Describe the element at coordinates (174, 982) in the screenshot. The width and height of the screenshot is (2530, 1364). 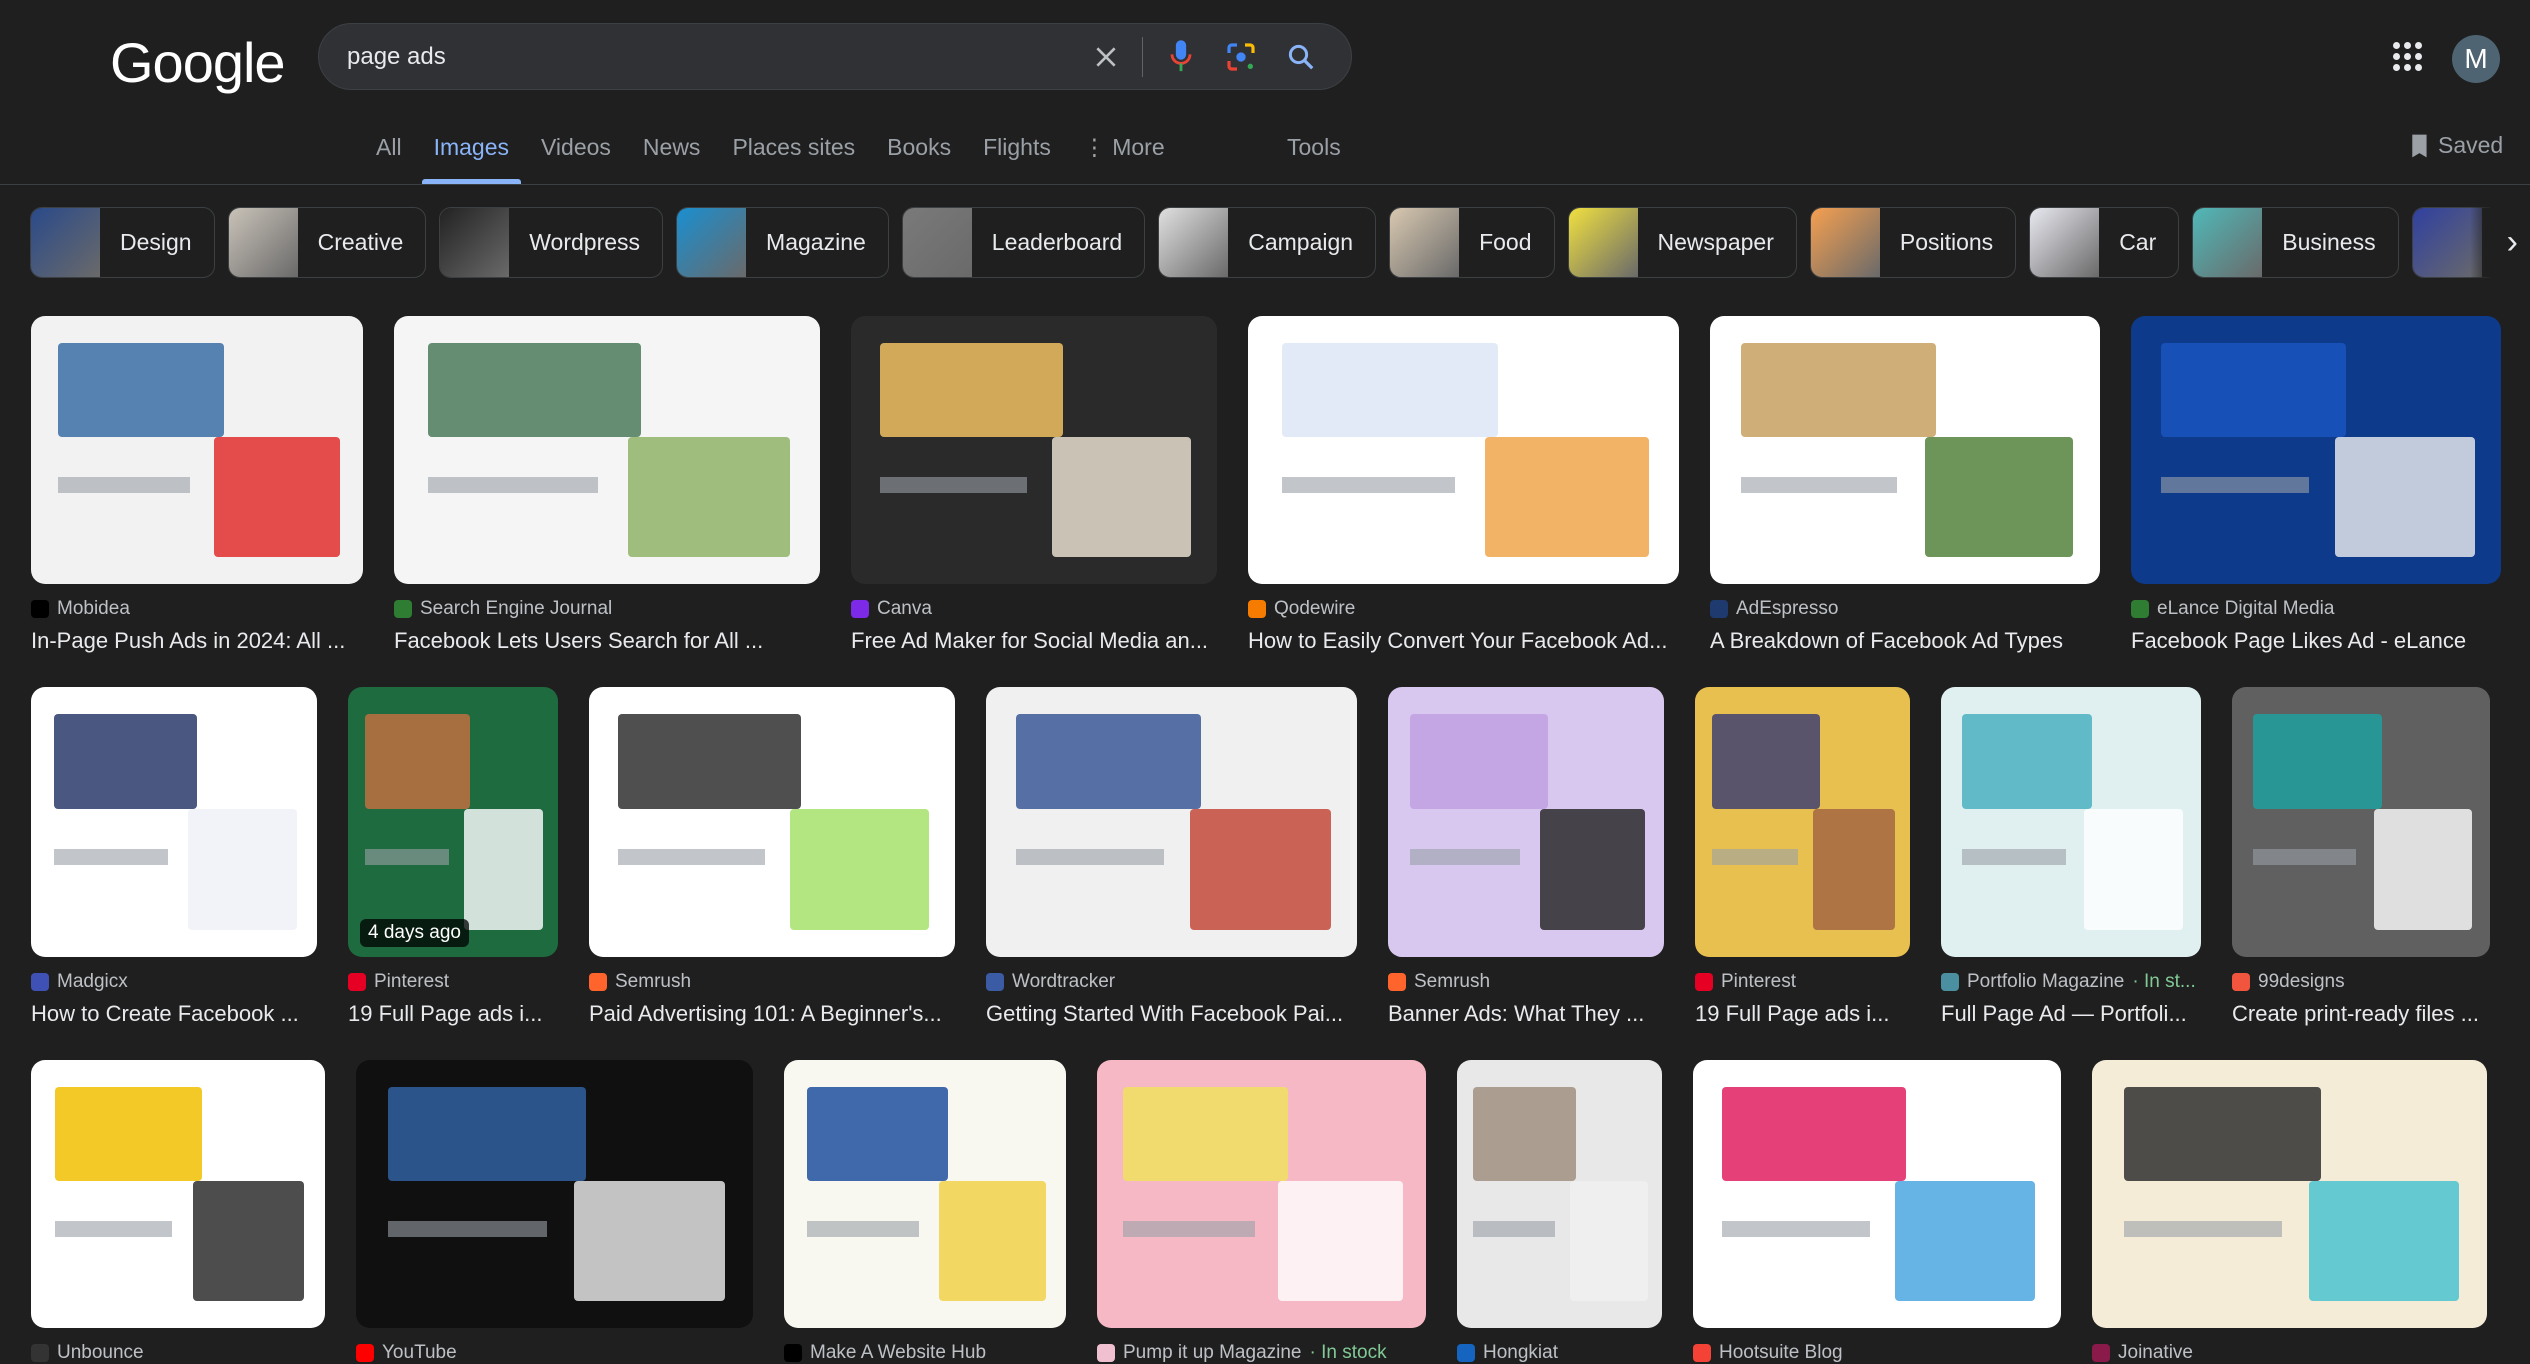
I see `result-source: Madgicx` at that location.